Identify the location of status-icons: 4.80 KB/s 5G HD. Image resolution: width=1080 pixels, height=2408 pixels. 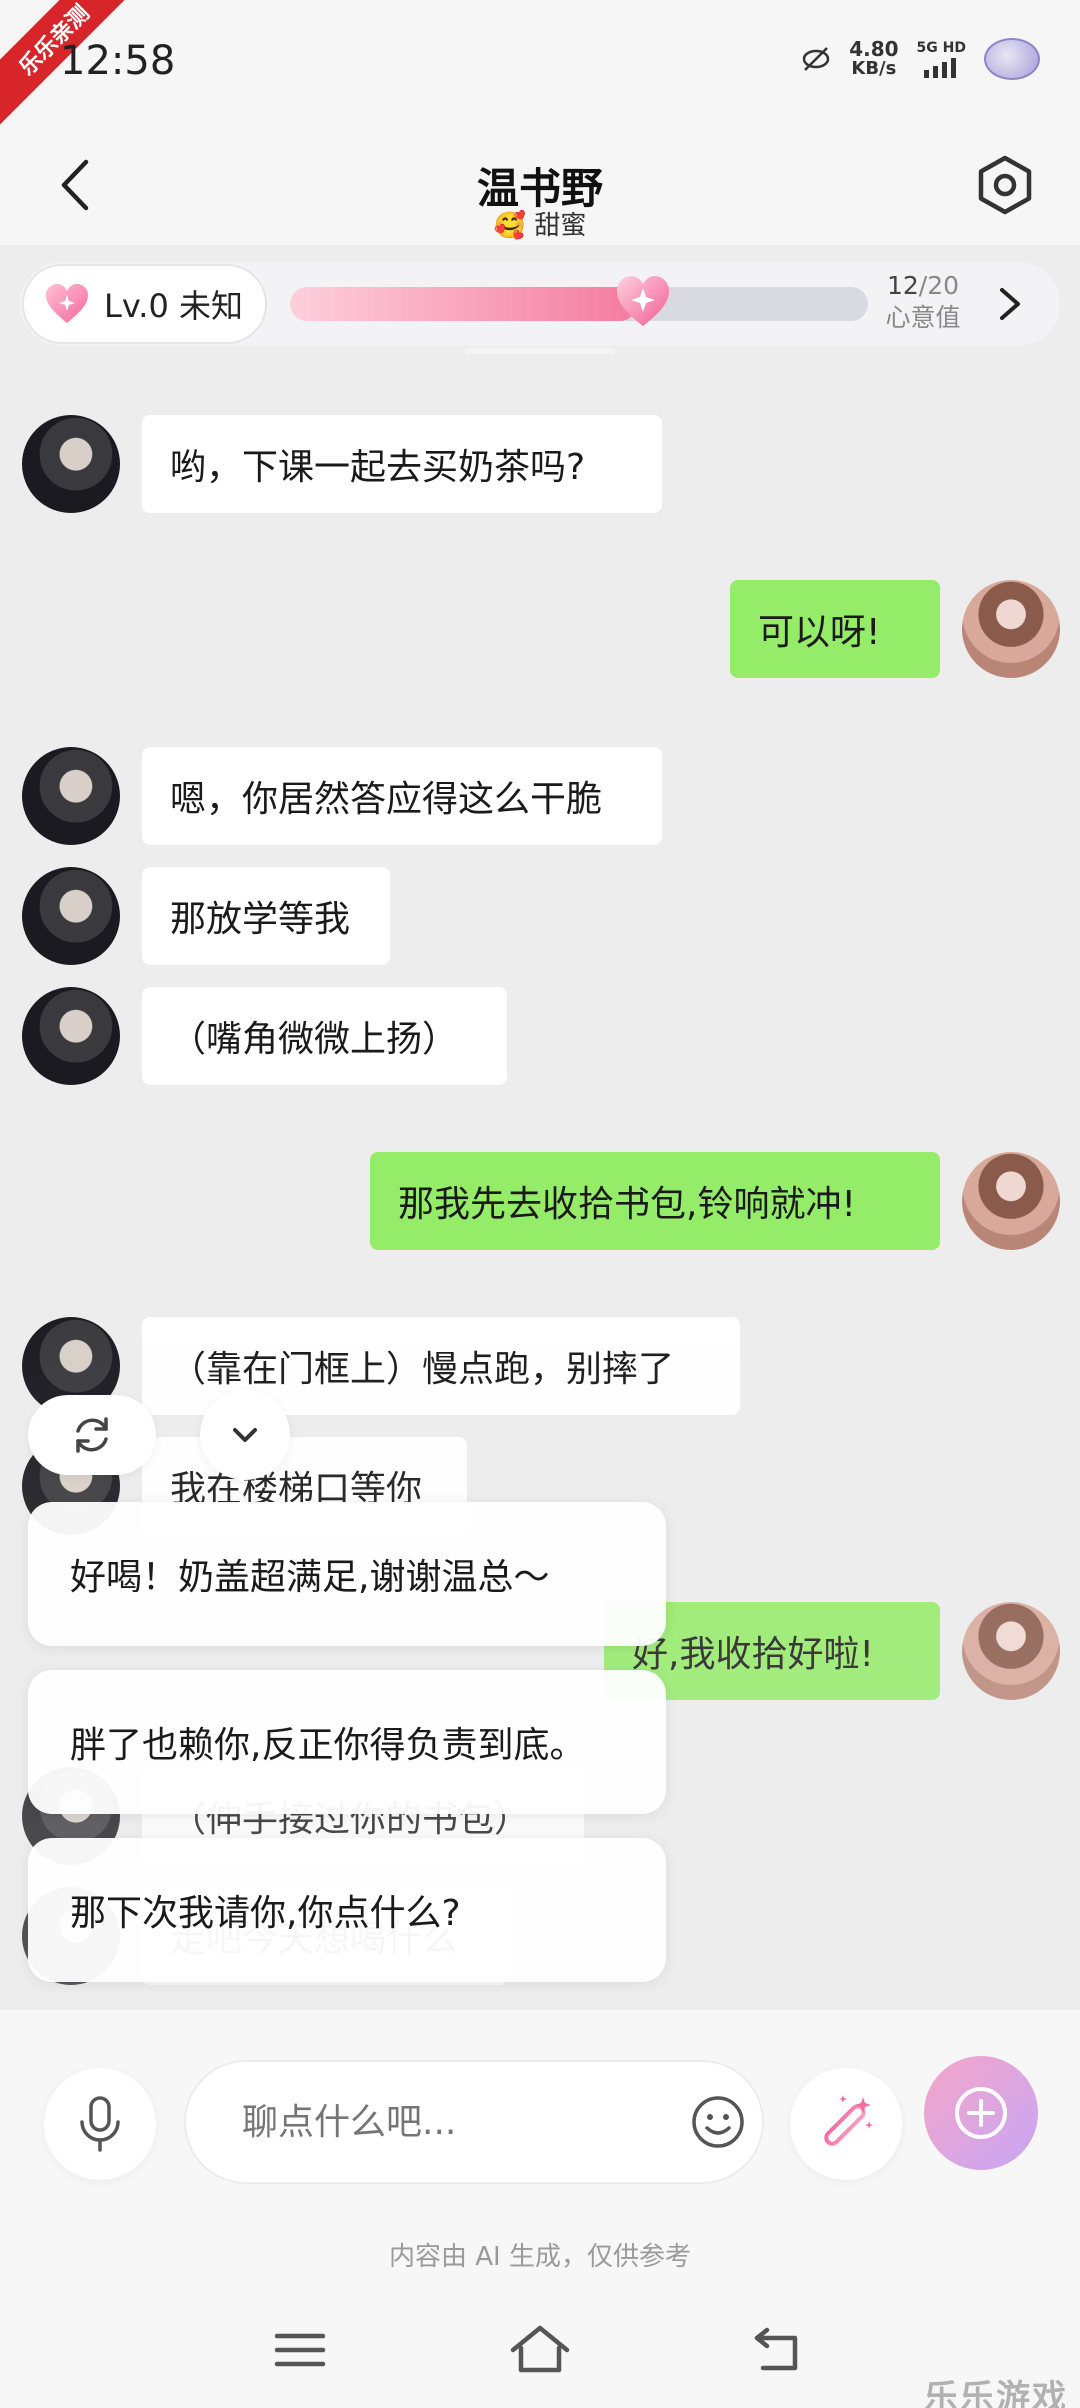
(920, 59).